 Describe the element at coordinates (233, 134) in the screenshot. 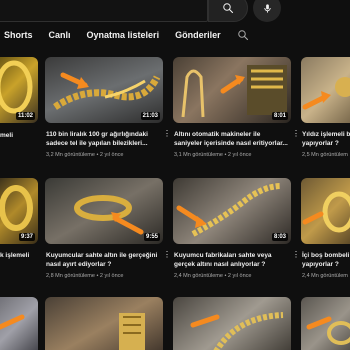

I see `video-title: Altını otomatik makineler ile` at that location.